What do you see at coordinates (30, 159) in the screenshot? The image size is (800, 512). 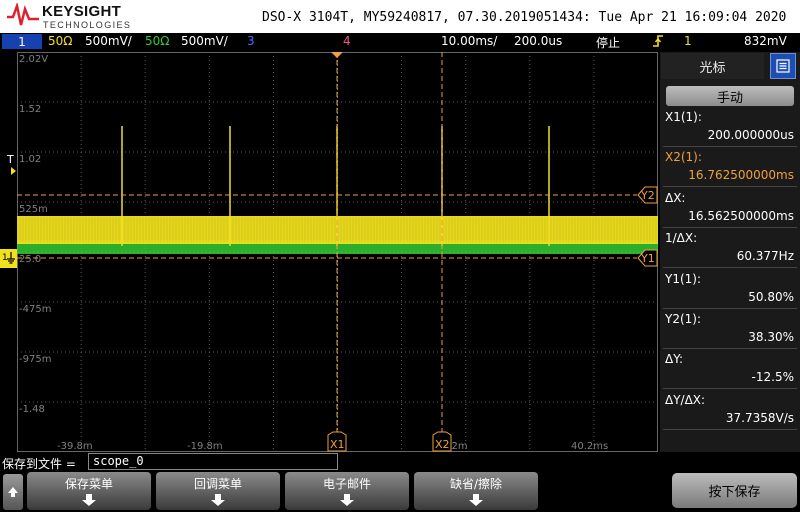 I see `y-axis-tick-label: 1.02` at bounding box center [30, 159].